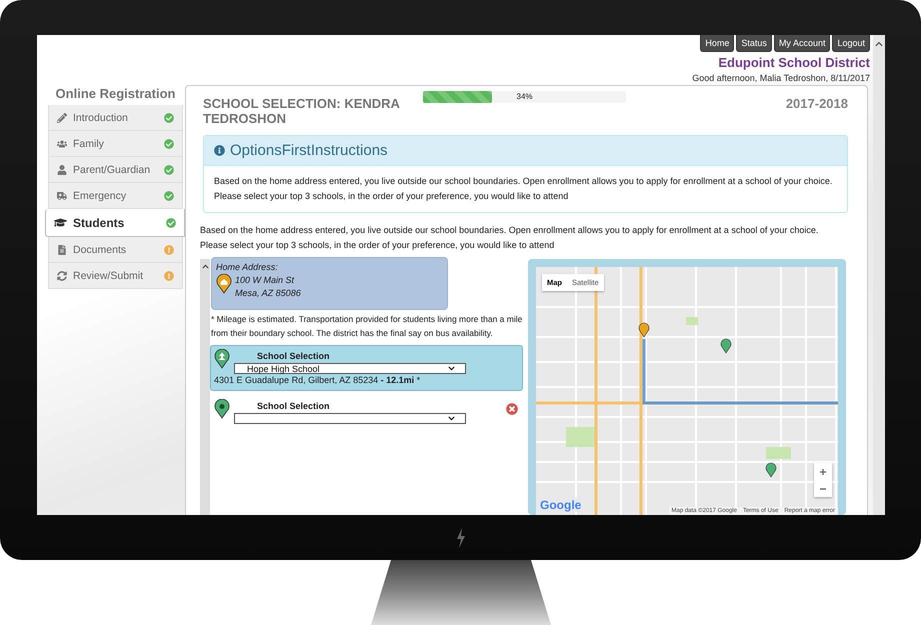  What do you see at coordinates (265, 280) in the screenshot?
I see `address-line: 100 W Main St` at bounding box center [265, 280].